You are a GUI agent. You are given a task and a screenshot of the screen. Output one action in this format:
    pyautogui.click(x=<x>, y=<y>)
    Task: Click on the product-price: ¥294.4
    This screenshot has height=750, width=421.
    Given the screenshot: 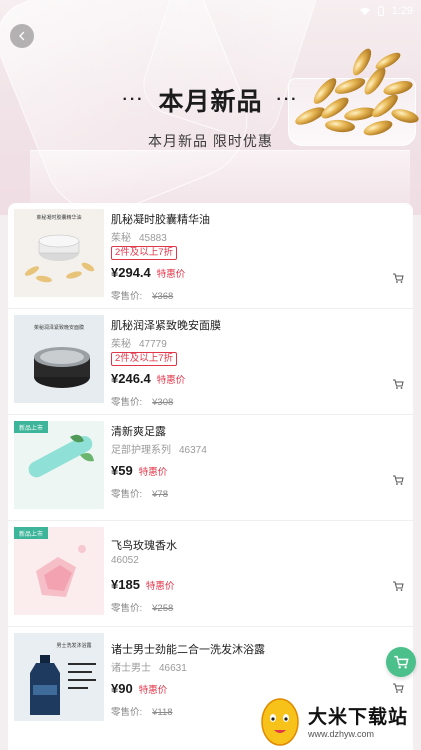 What is the action you would take?
    pyautogui.click(x=131, y=272)
    